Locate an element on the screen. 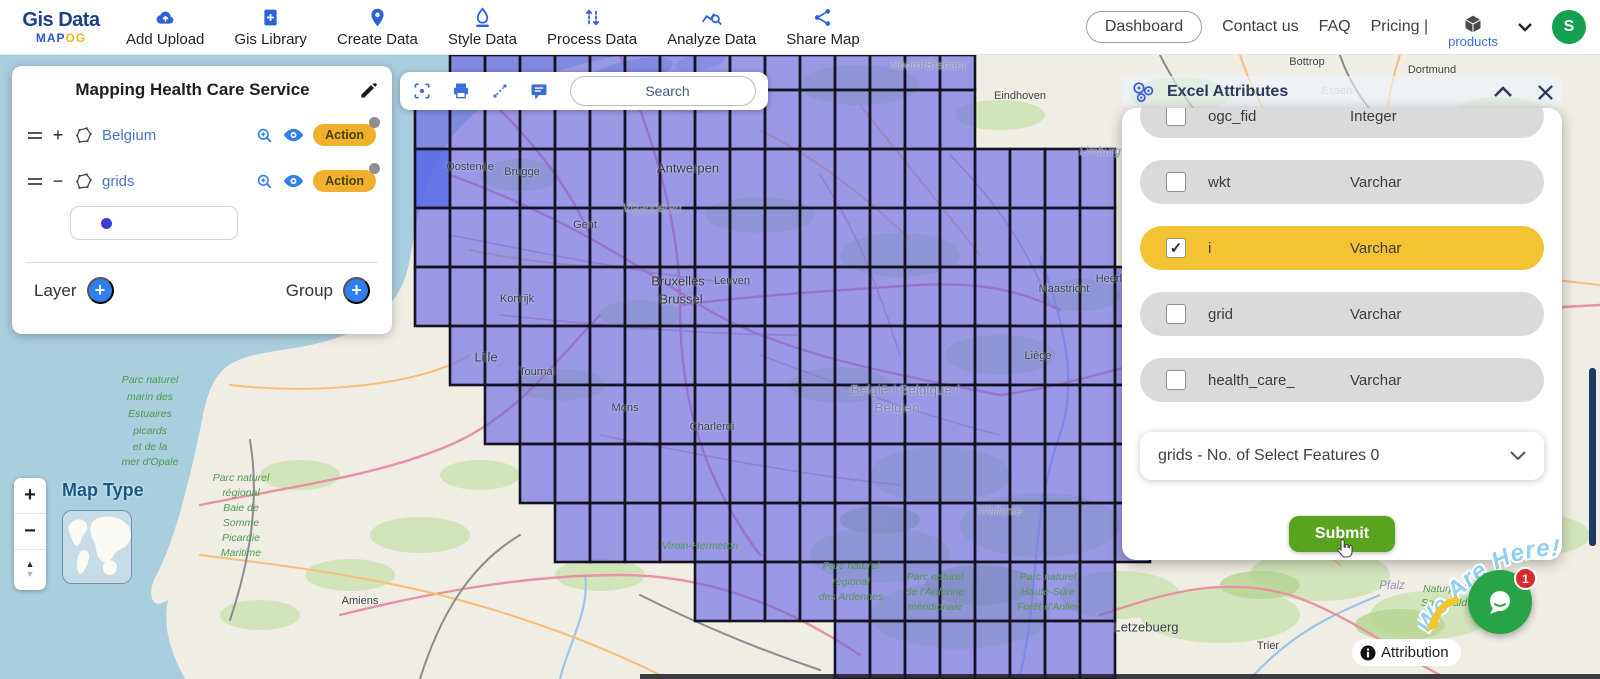 This screenshot has height=679, width=1600. pricing-link: Pricing | is located at coordinates (1400, 27).